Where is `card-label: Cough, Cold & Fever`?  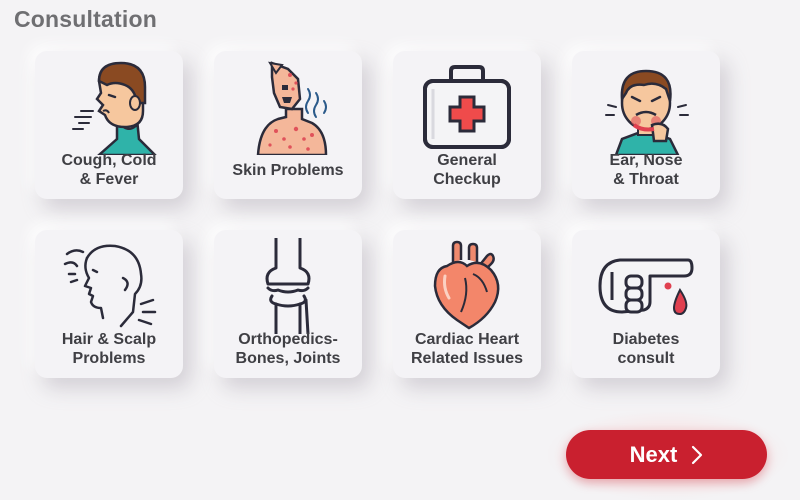
card-label: Cough, Cold & Fever is located at coordinates (109, 170).